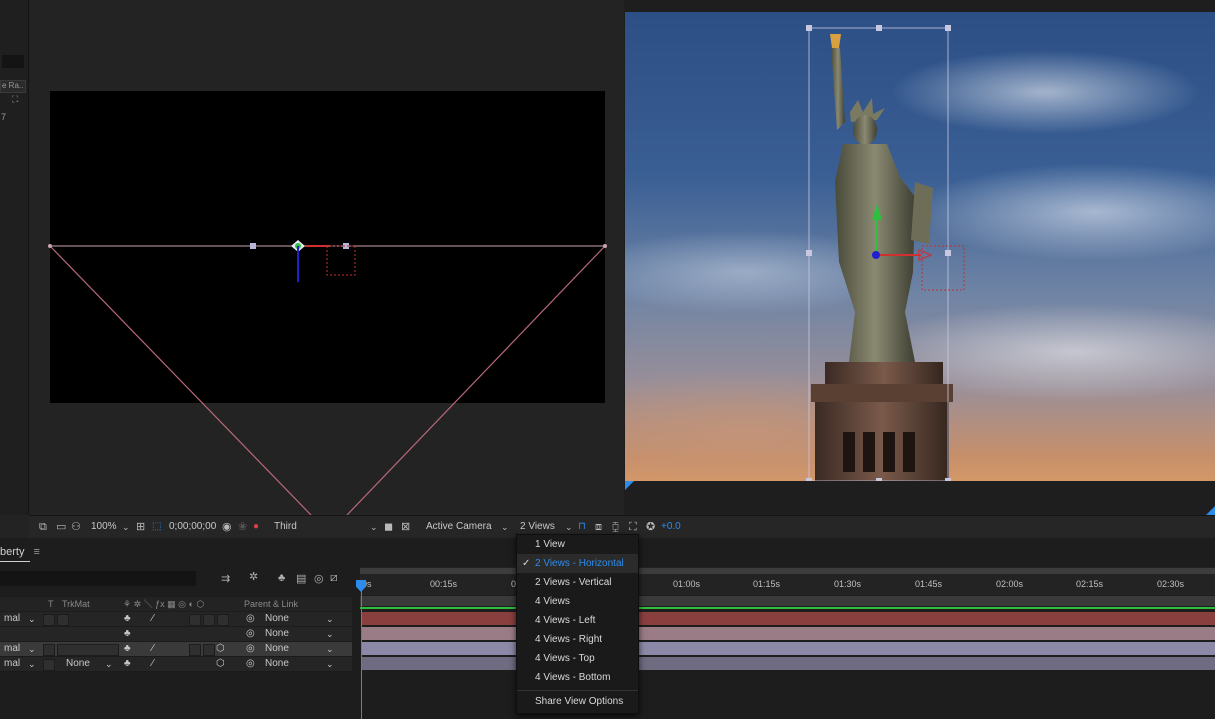  Describe the element at coordinates (650, 527) in the screenshot. I see `exposure-icon: ✪` at that location.